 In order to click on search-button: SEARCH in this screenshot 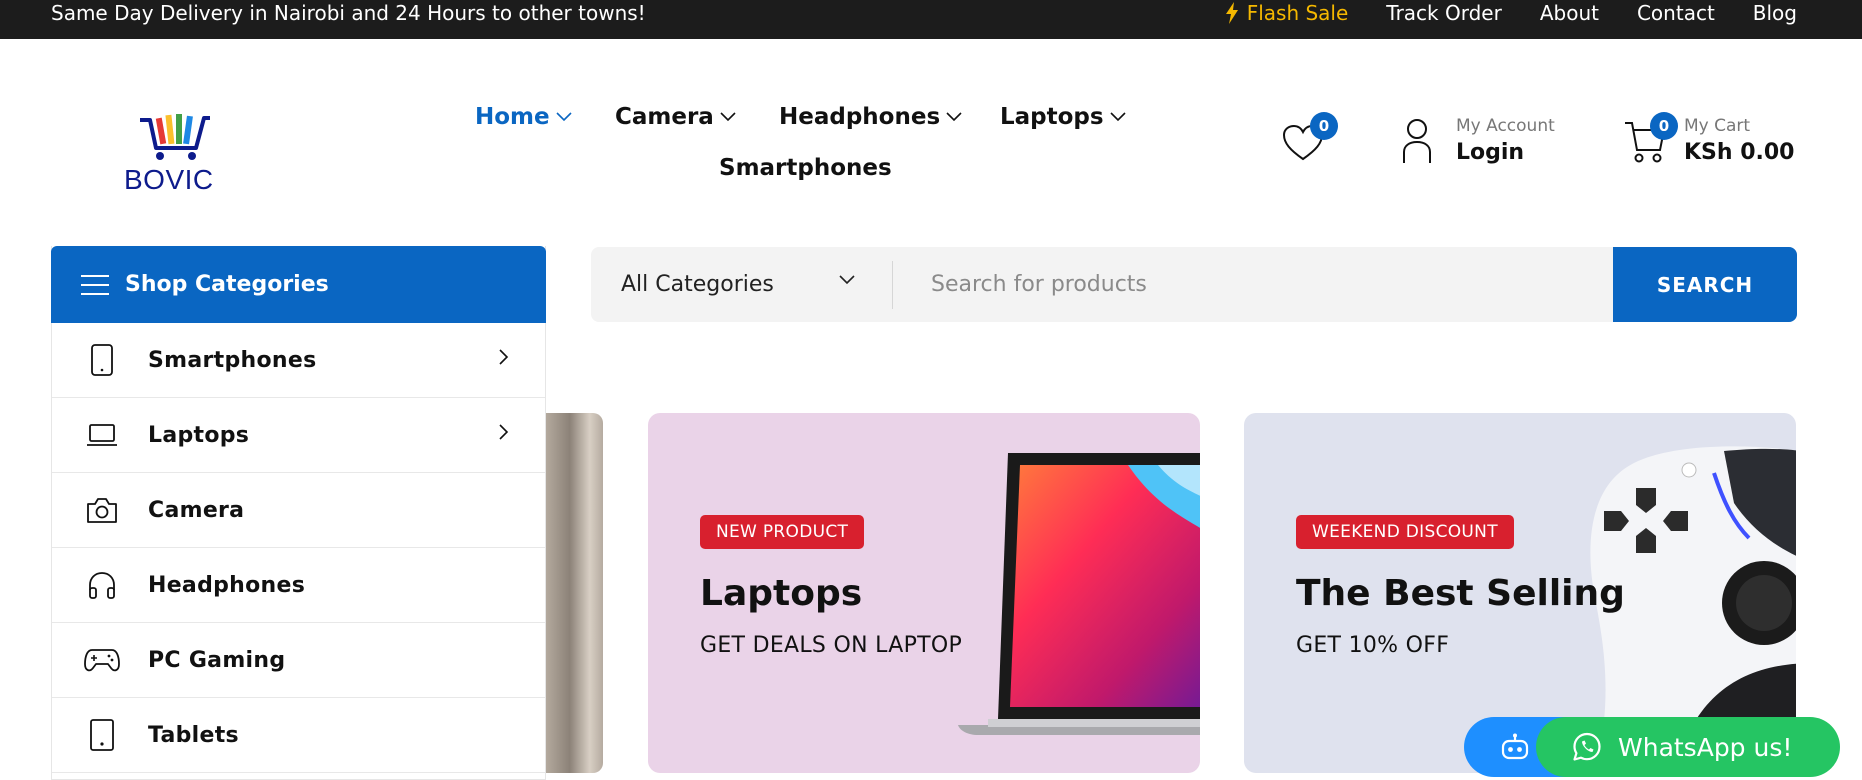, I will do `click(1705, 284)`.